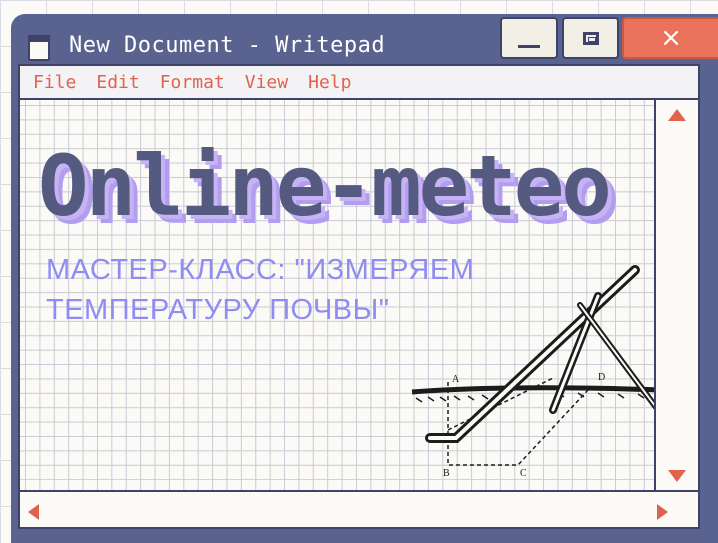 Image resolution: width=718 pixels, height=543 pixels. What do you see at coordinates (529, 38) in the screenshot?
I see `minimize-button` at bounding box center [529, 38].